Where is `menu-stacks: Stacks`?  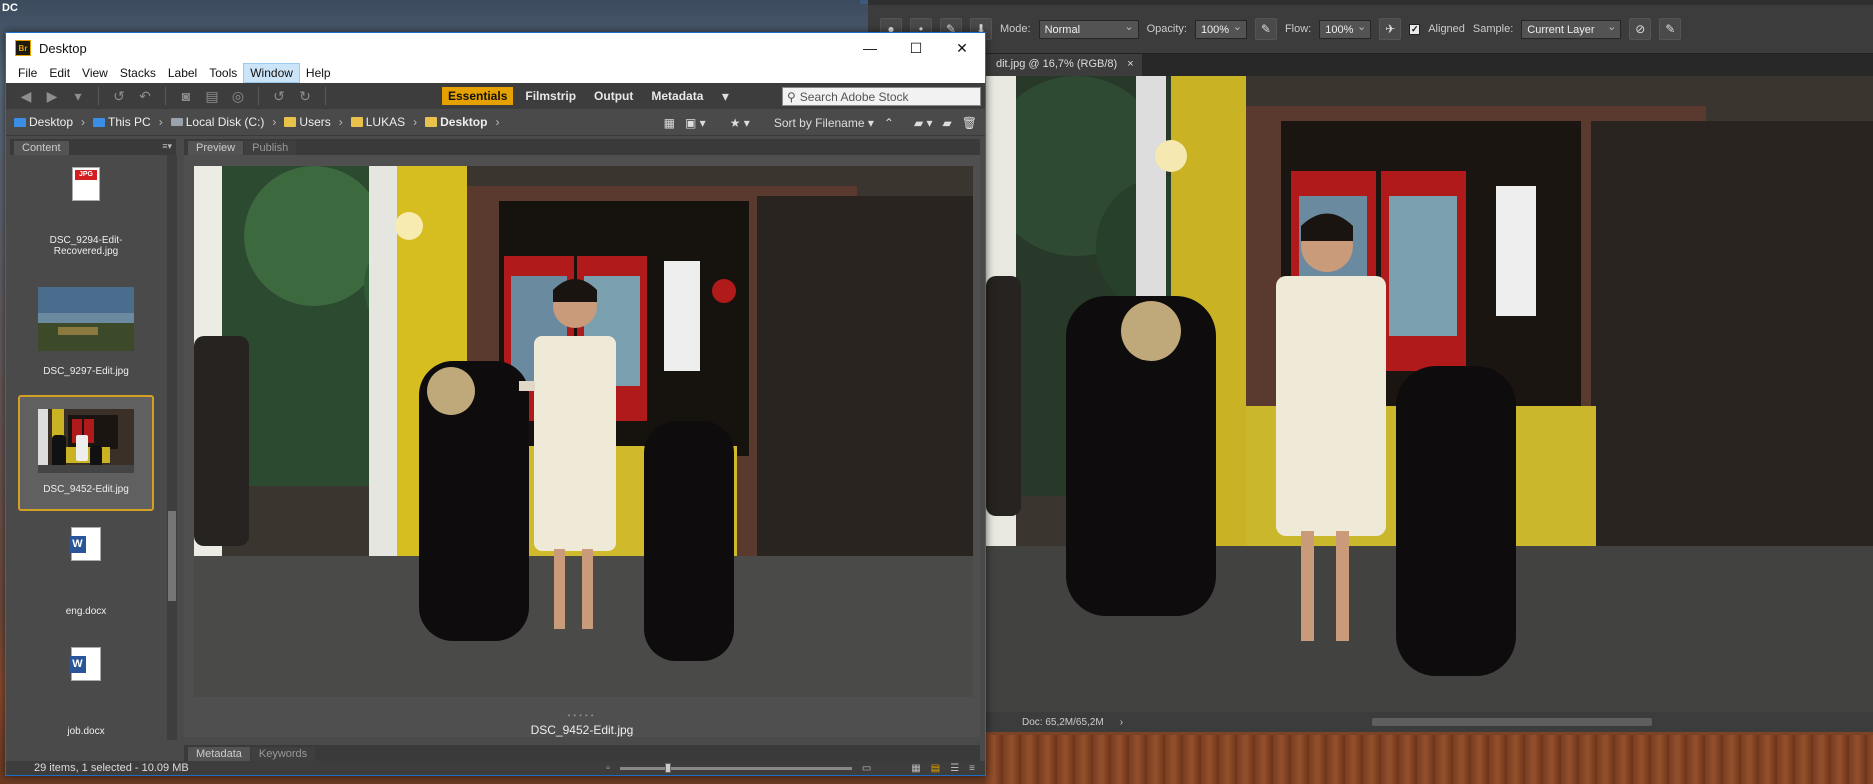 menu-stacks: Stacks is located at coordinates (138, 73).